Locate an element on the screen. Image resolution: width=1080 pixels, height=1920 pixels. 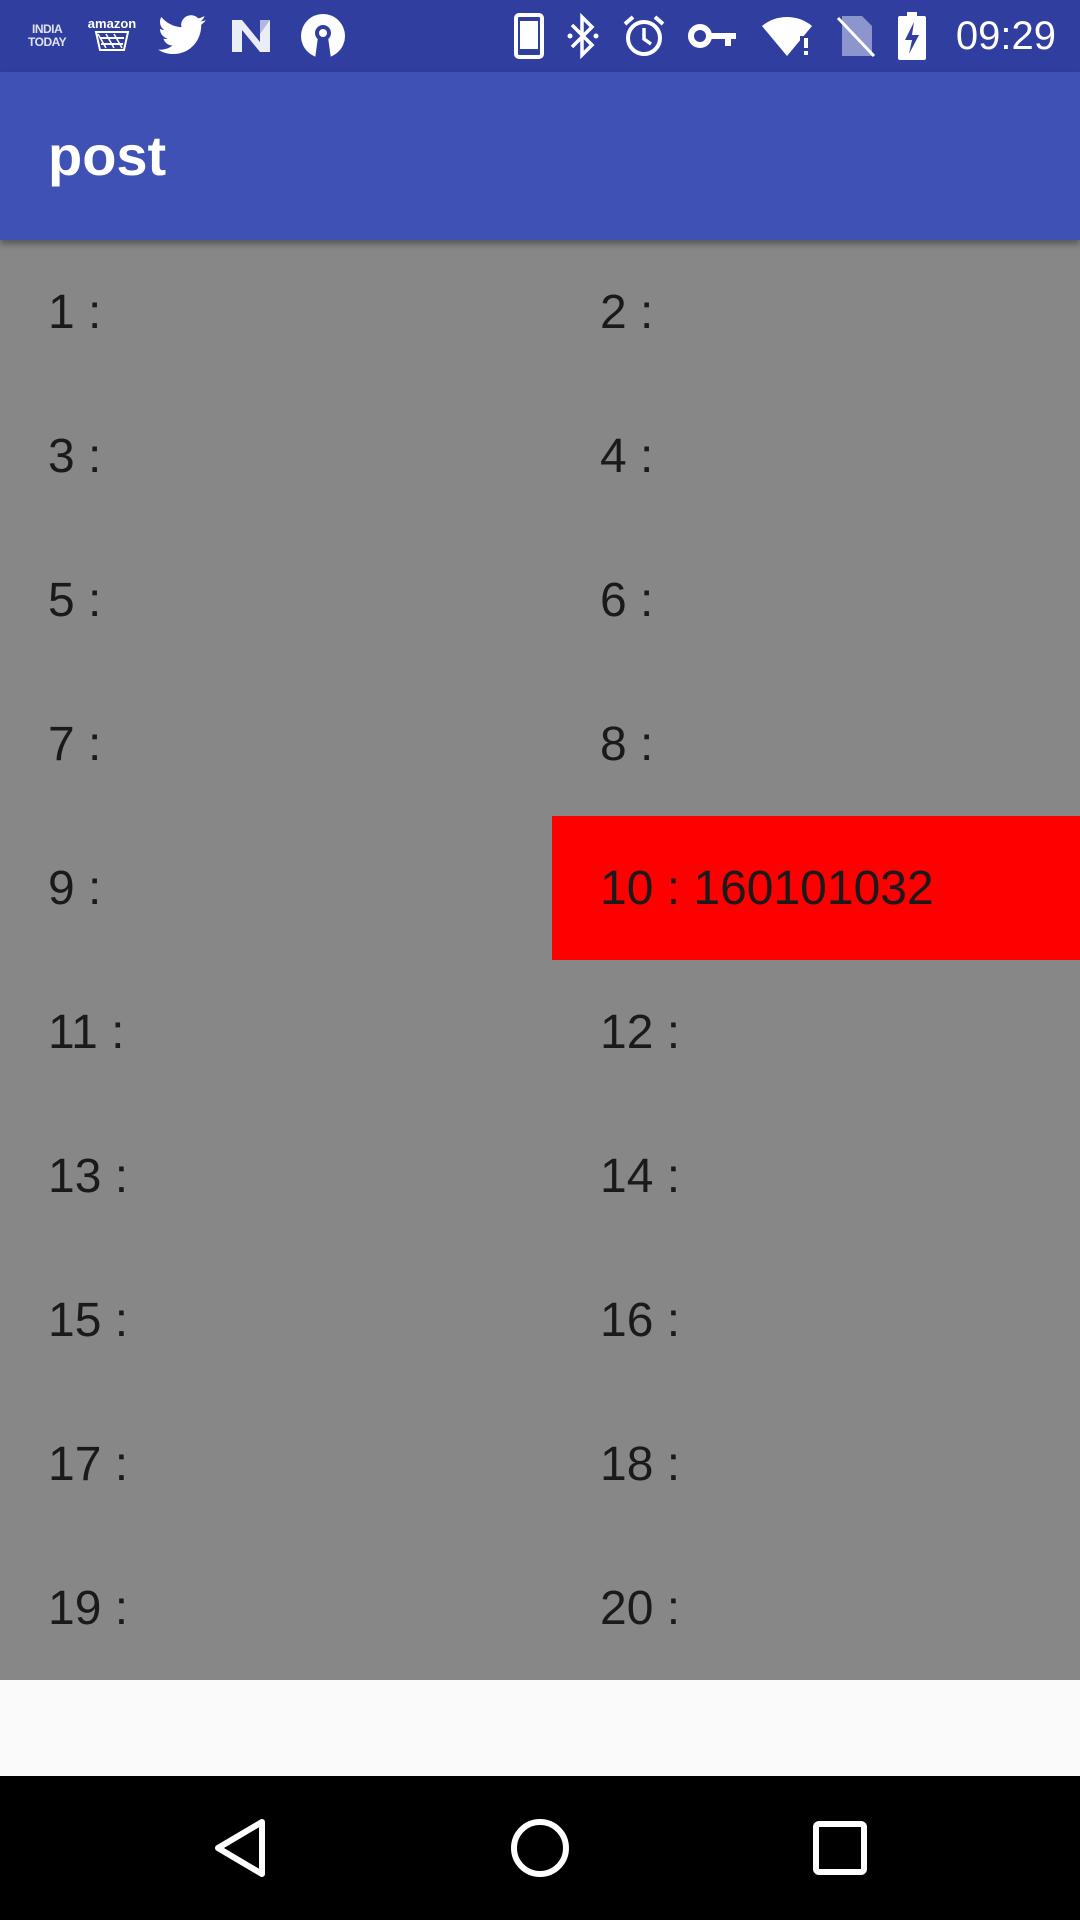
status-bar: INDIA TODAY amazon 09:29 is located at coordinates (540, 36).